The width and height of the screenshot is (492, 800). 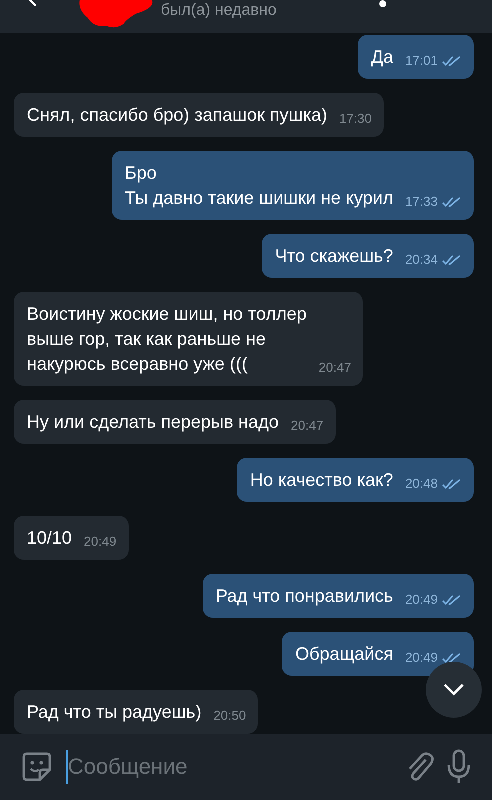 What do you see at coordinates (49, 538) in the screenshot?
I see `message-text: 10/10` at bounding box center [49, 538].